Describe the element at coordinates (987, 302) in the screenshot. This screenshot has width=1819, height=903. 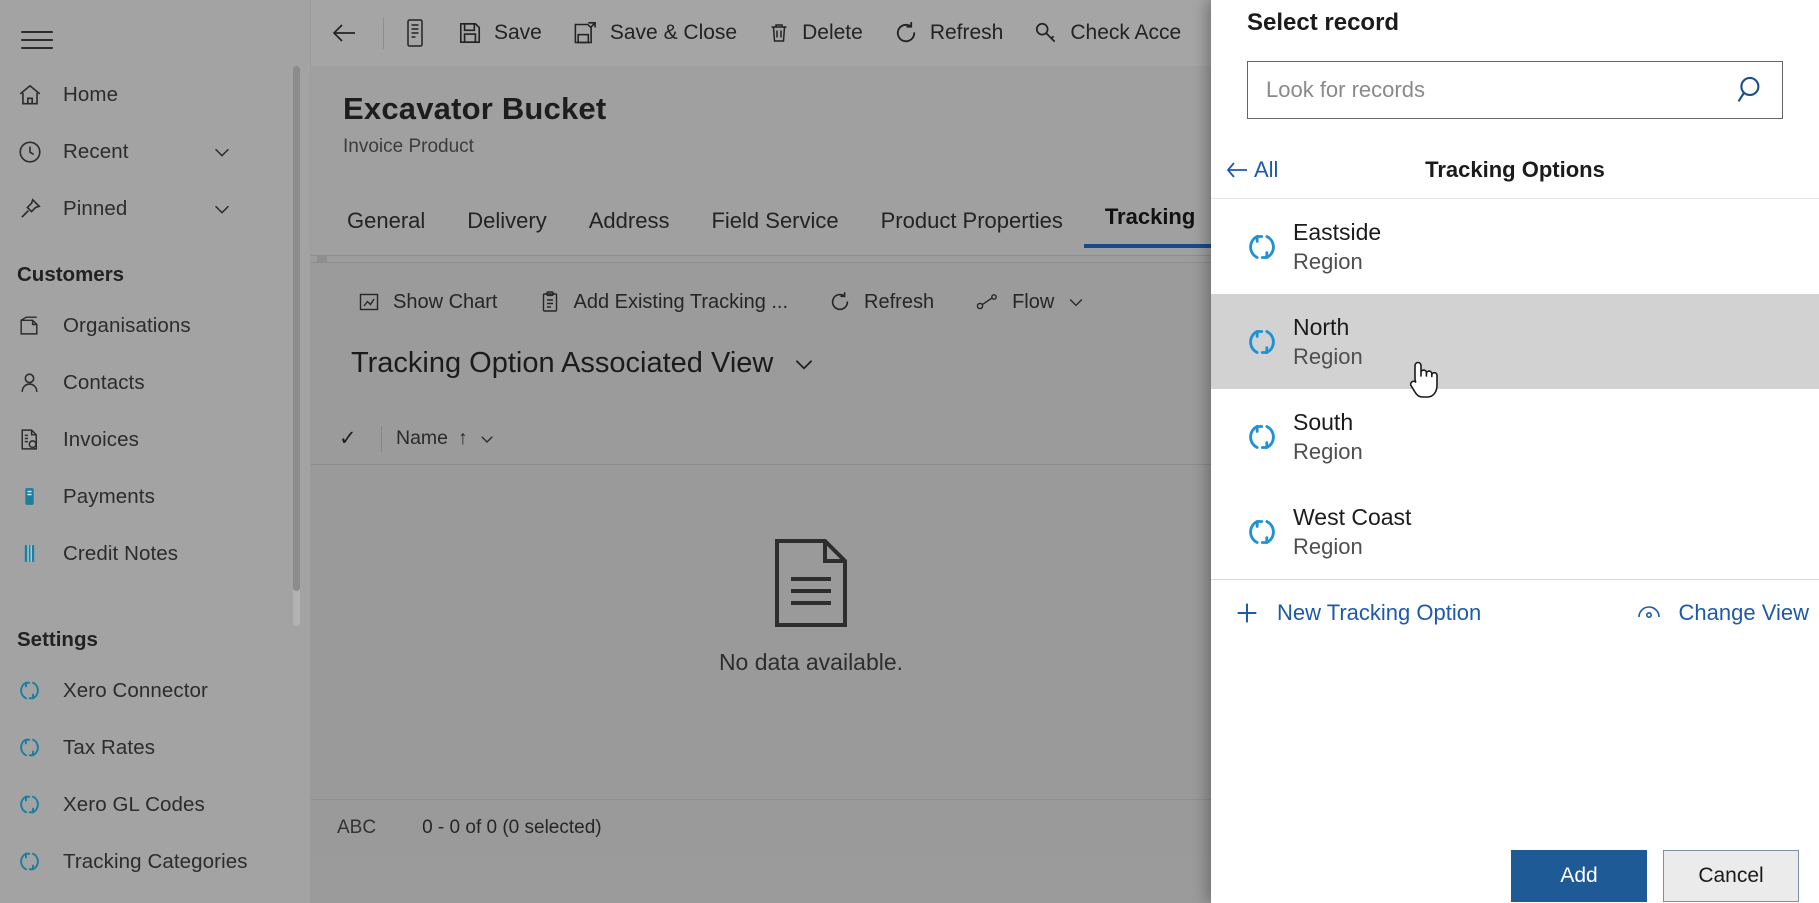
I see `flow-icon` at that location.